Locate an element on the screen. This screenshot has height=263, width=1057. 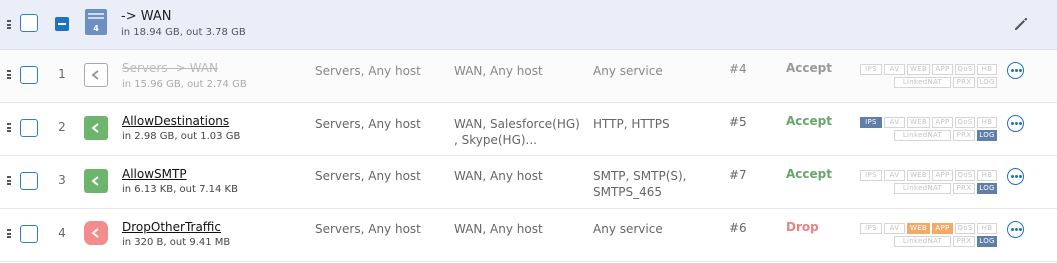
group-select-checkbox is located at coordinates (29, 23).